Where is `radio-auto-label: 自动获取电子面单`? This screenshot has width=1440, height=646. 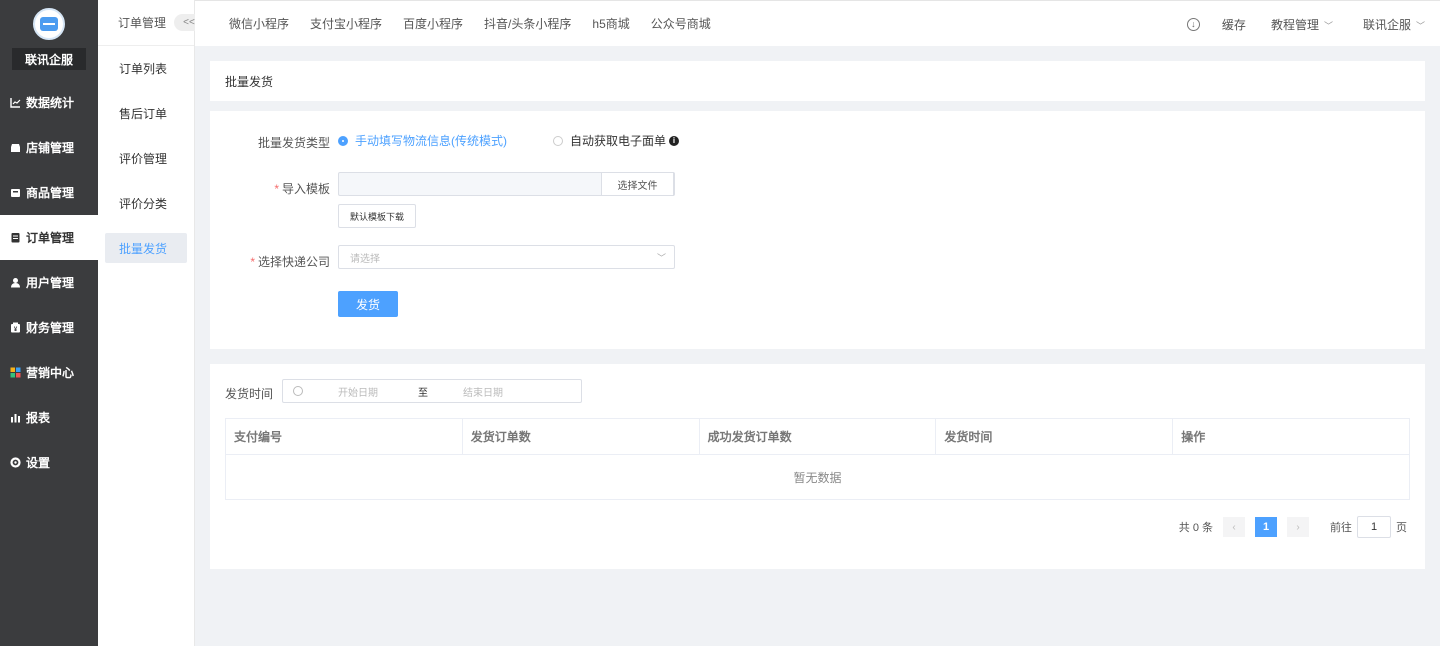 radio-auto-label: 自动获取电子面单 is located at coordinates (618, 141).